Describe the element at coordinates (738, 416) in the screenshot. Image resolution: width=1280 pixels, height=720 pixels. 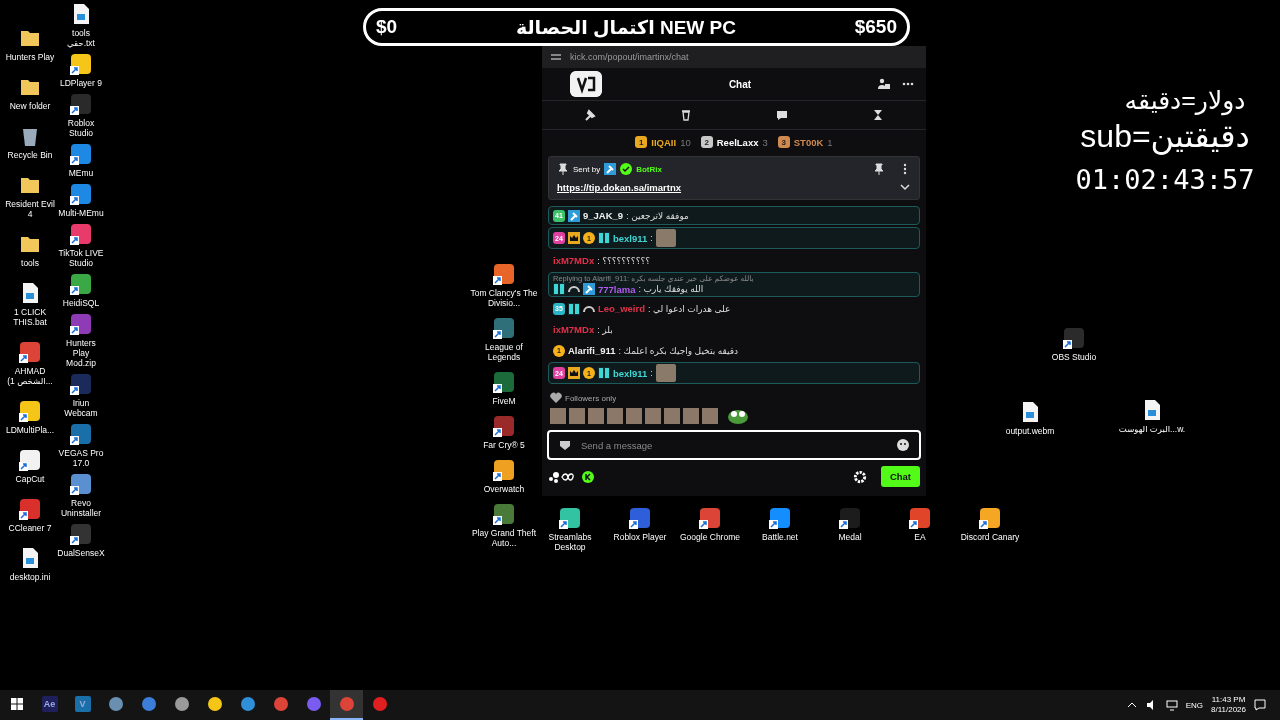
I see `frog-emote-icon` at that location.